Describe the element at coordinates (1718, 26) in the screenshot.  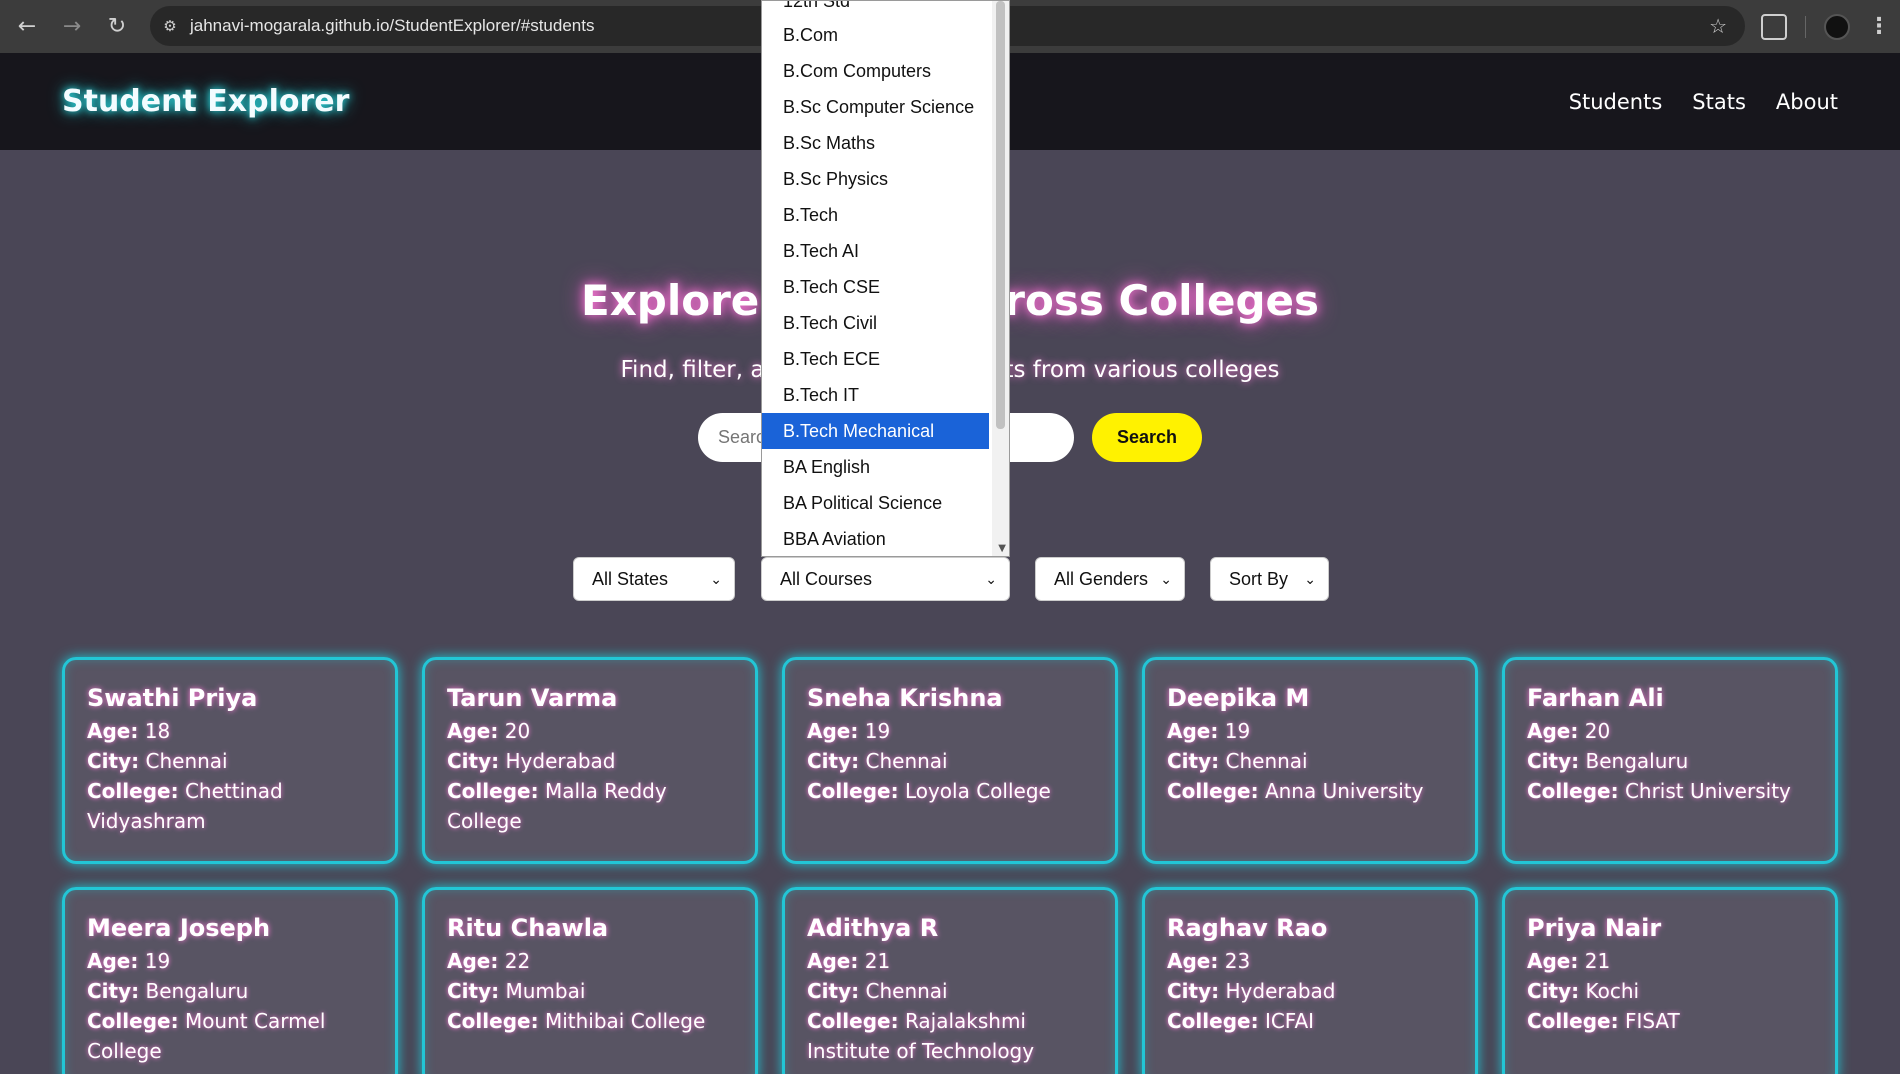
I see `bookmark-star-icon: ☆` at that location.